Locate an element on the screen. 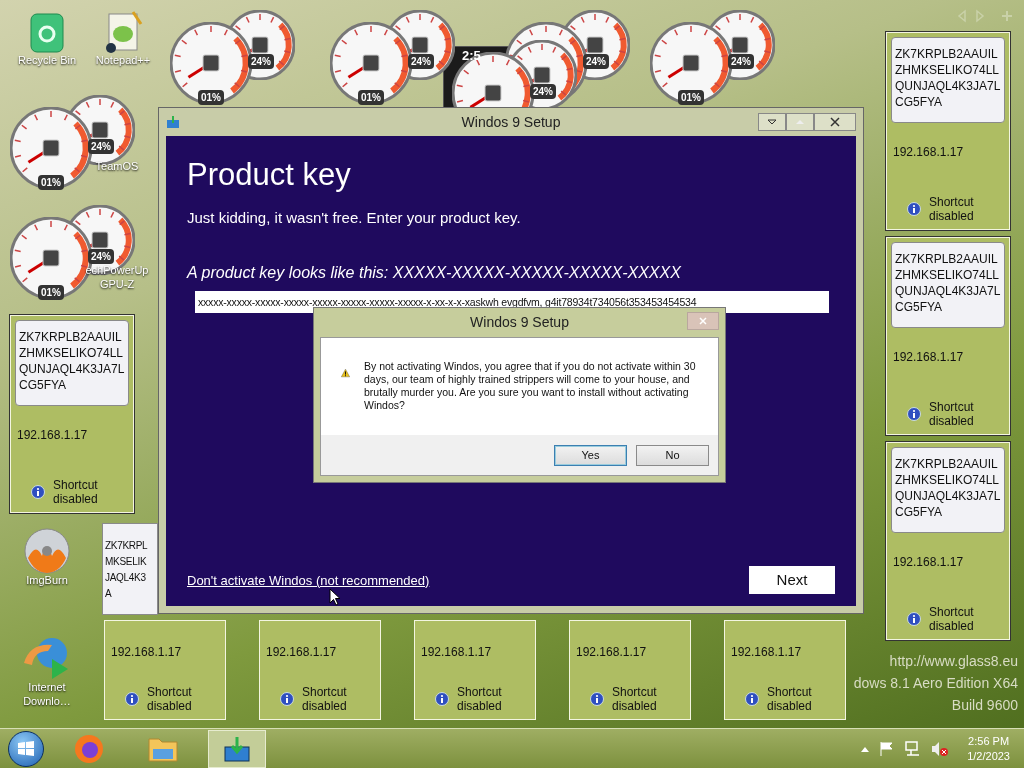  clock-date: 1/2/2023 is located at coordinates (988, 756).